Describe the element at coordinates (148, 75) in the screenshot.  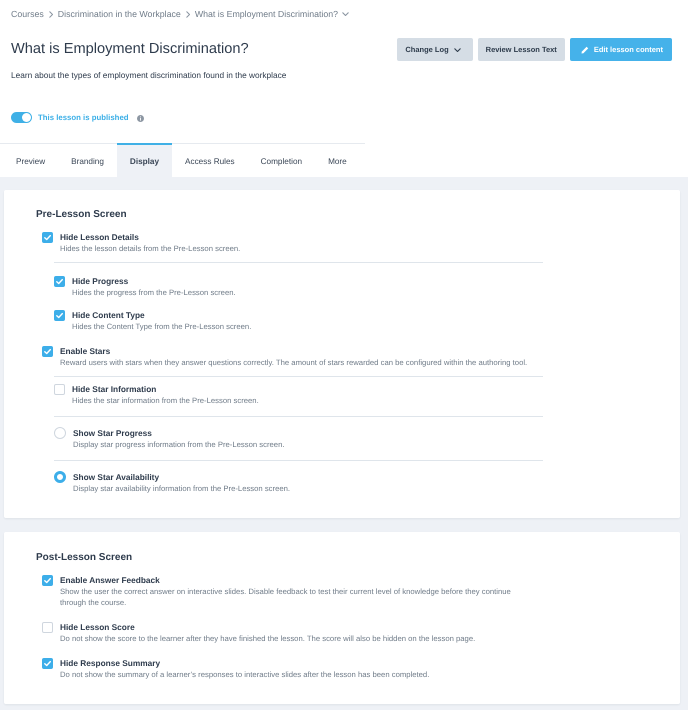
I see `page-subtitle: Learn about the types of employment discrimination found in the workplace` at that location.